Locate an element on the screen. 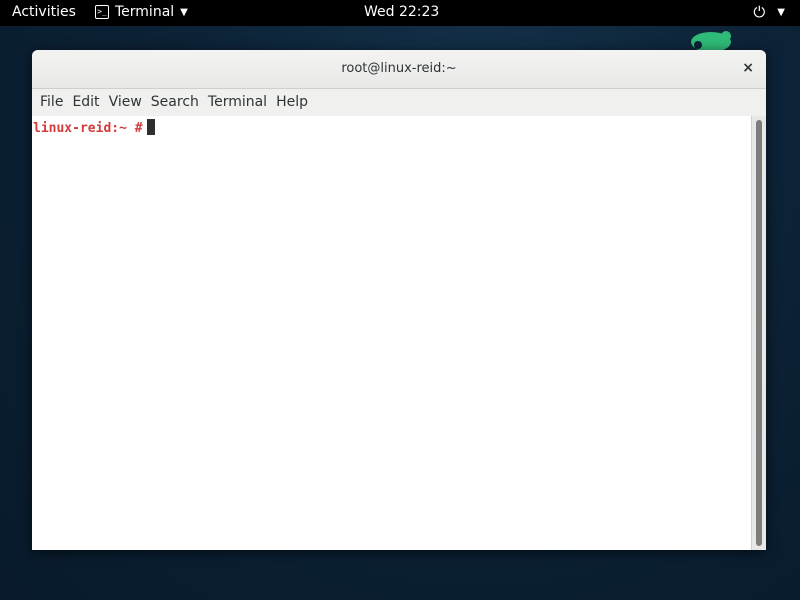 The image size is (800, 600). app-menu: >_ Terminal ▼ is located at coordinates (141, 12).